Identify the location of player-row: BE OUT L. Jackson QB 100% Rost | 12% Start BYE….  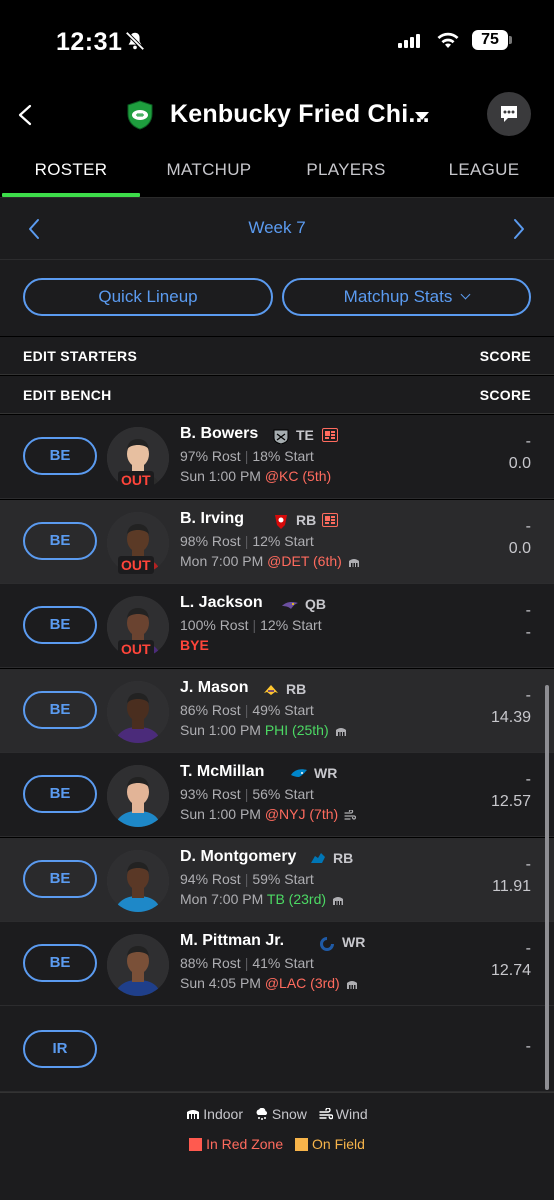
(277, 626).